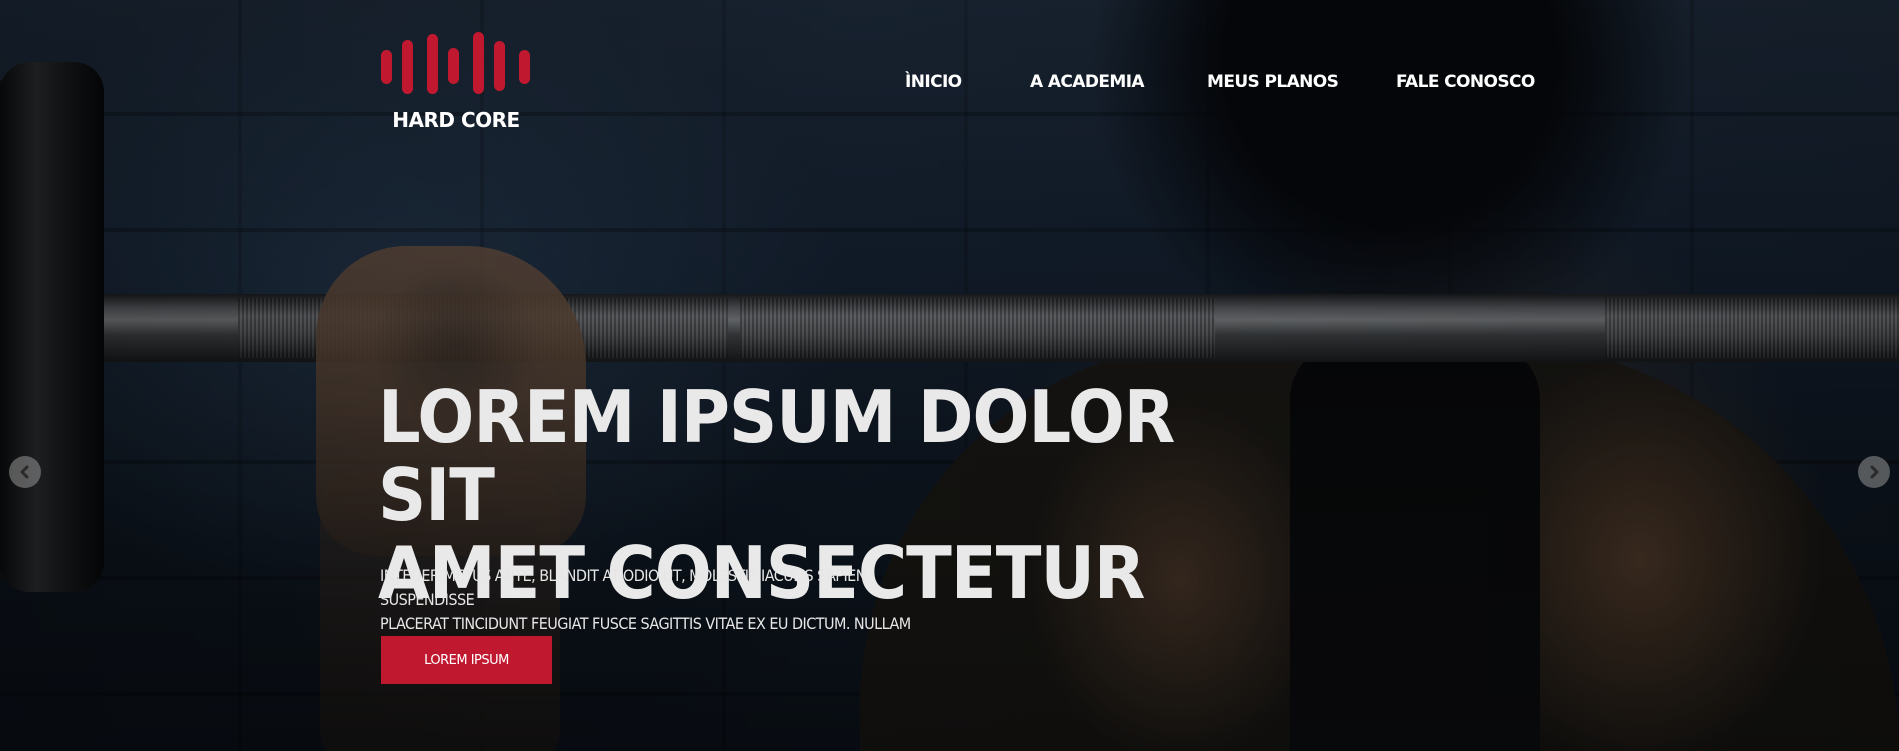 Image resolution: width=1899 pixels, height=751 pixels. Describe the element at coordinates (1465, 82) in the screenshot. I see `nav-item-fale-conosco: FALE CONOSCO` at that location.